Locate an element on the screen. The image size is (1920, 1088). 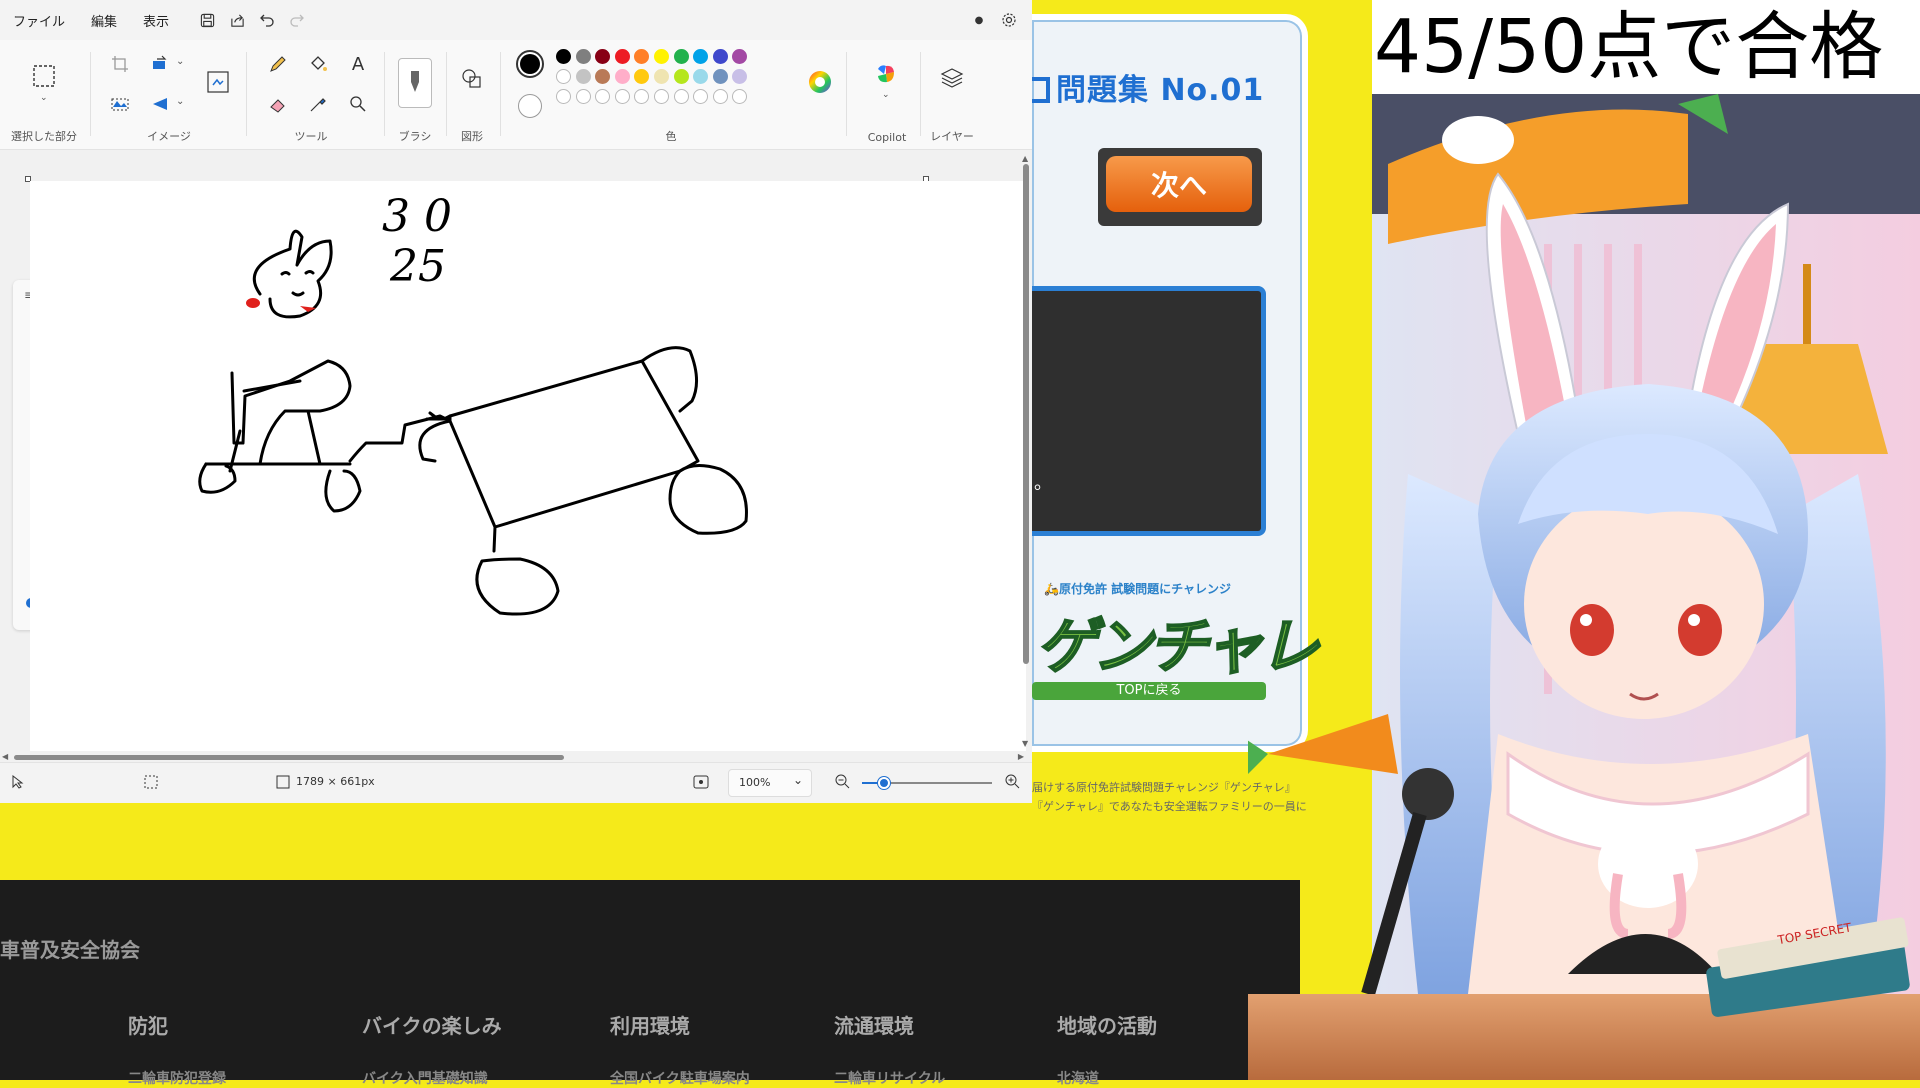
copilot-icon is located at coordinates (886, 74).